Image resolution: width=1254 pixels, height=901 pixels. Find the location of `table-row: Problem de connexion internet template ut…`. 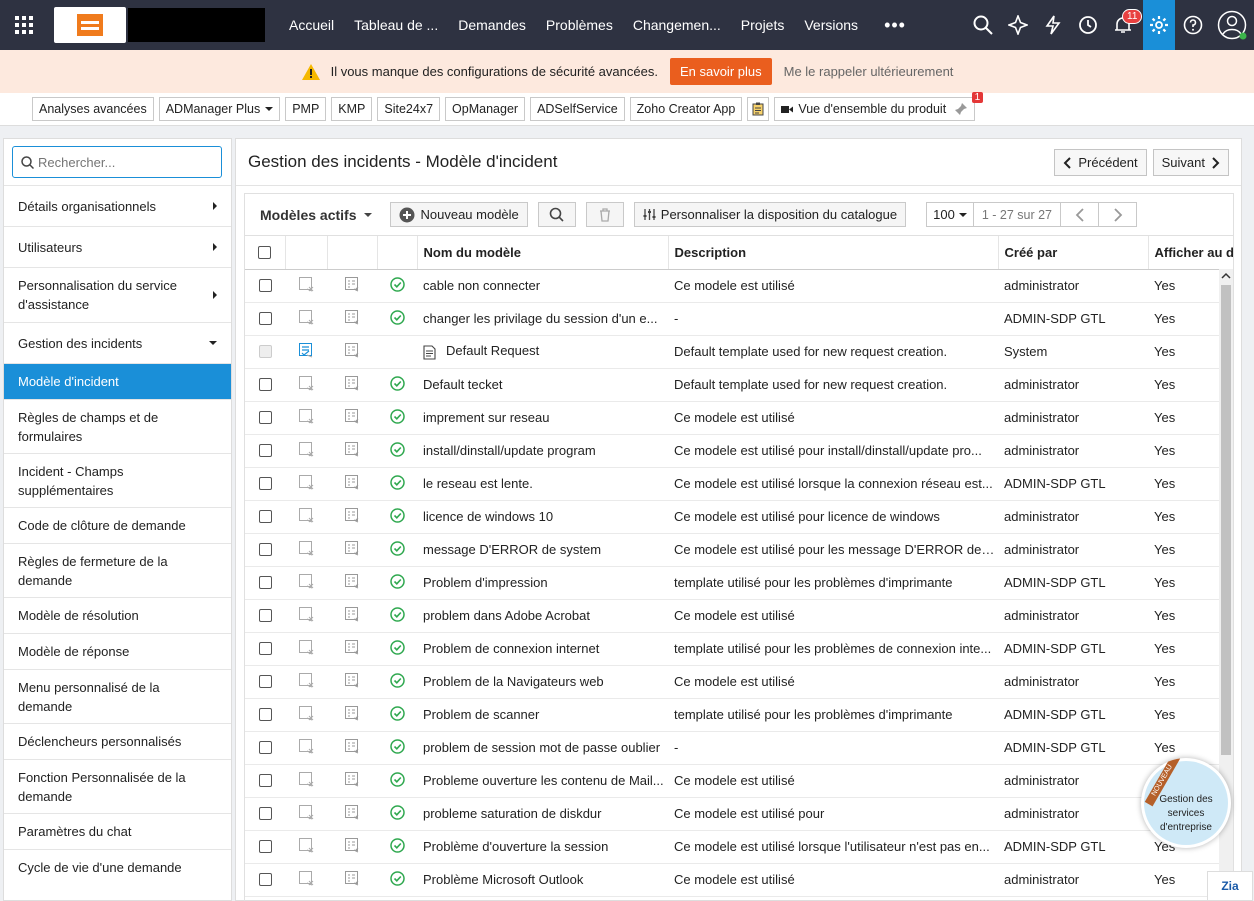

table-row: Problem de connexion internet template ut… is located at coordinates (739, 649).